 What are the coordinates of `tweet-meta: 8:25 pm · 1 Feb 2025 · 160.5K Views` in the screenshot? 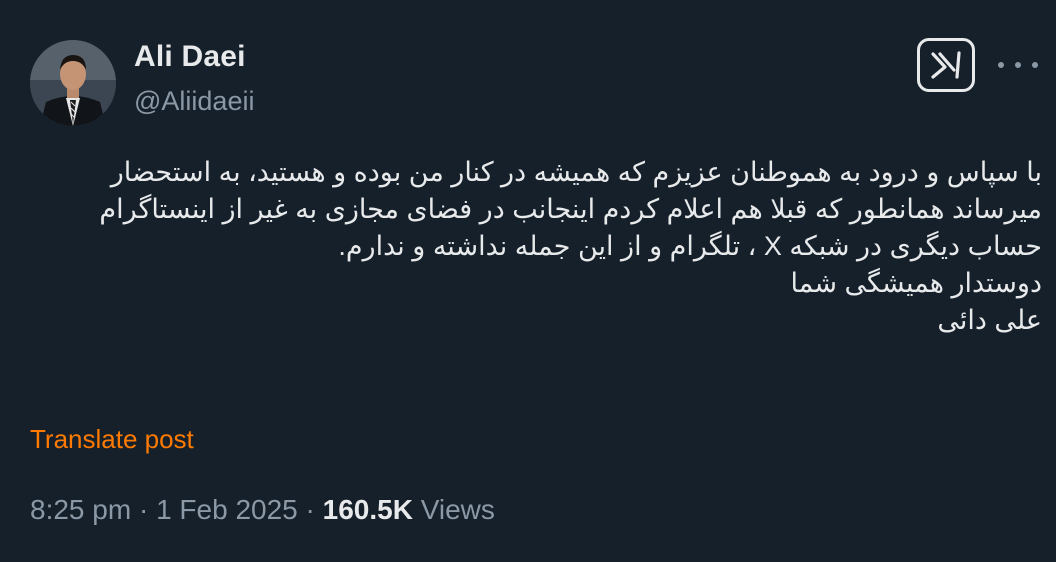 It's located at (262, 510).